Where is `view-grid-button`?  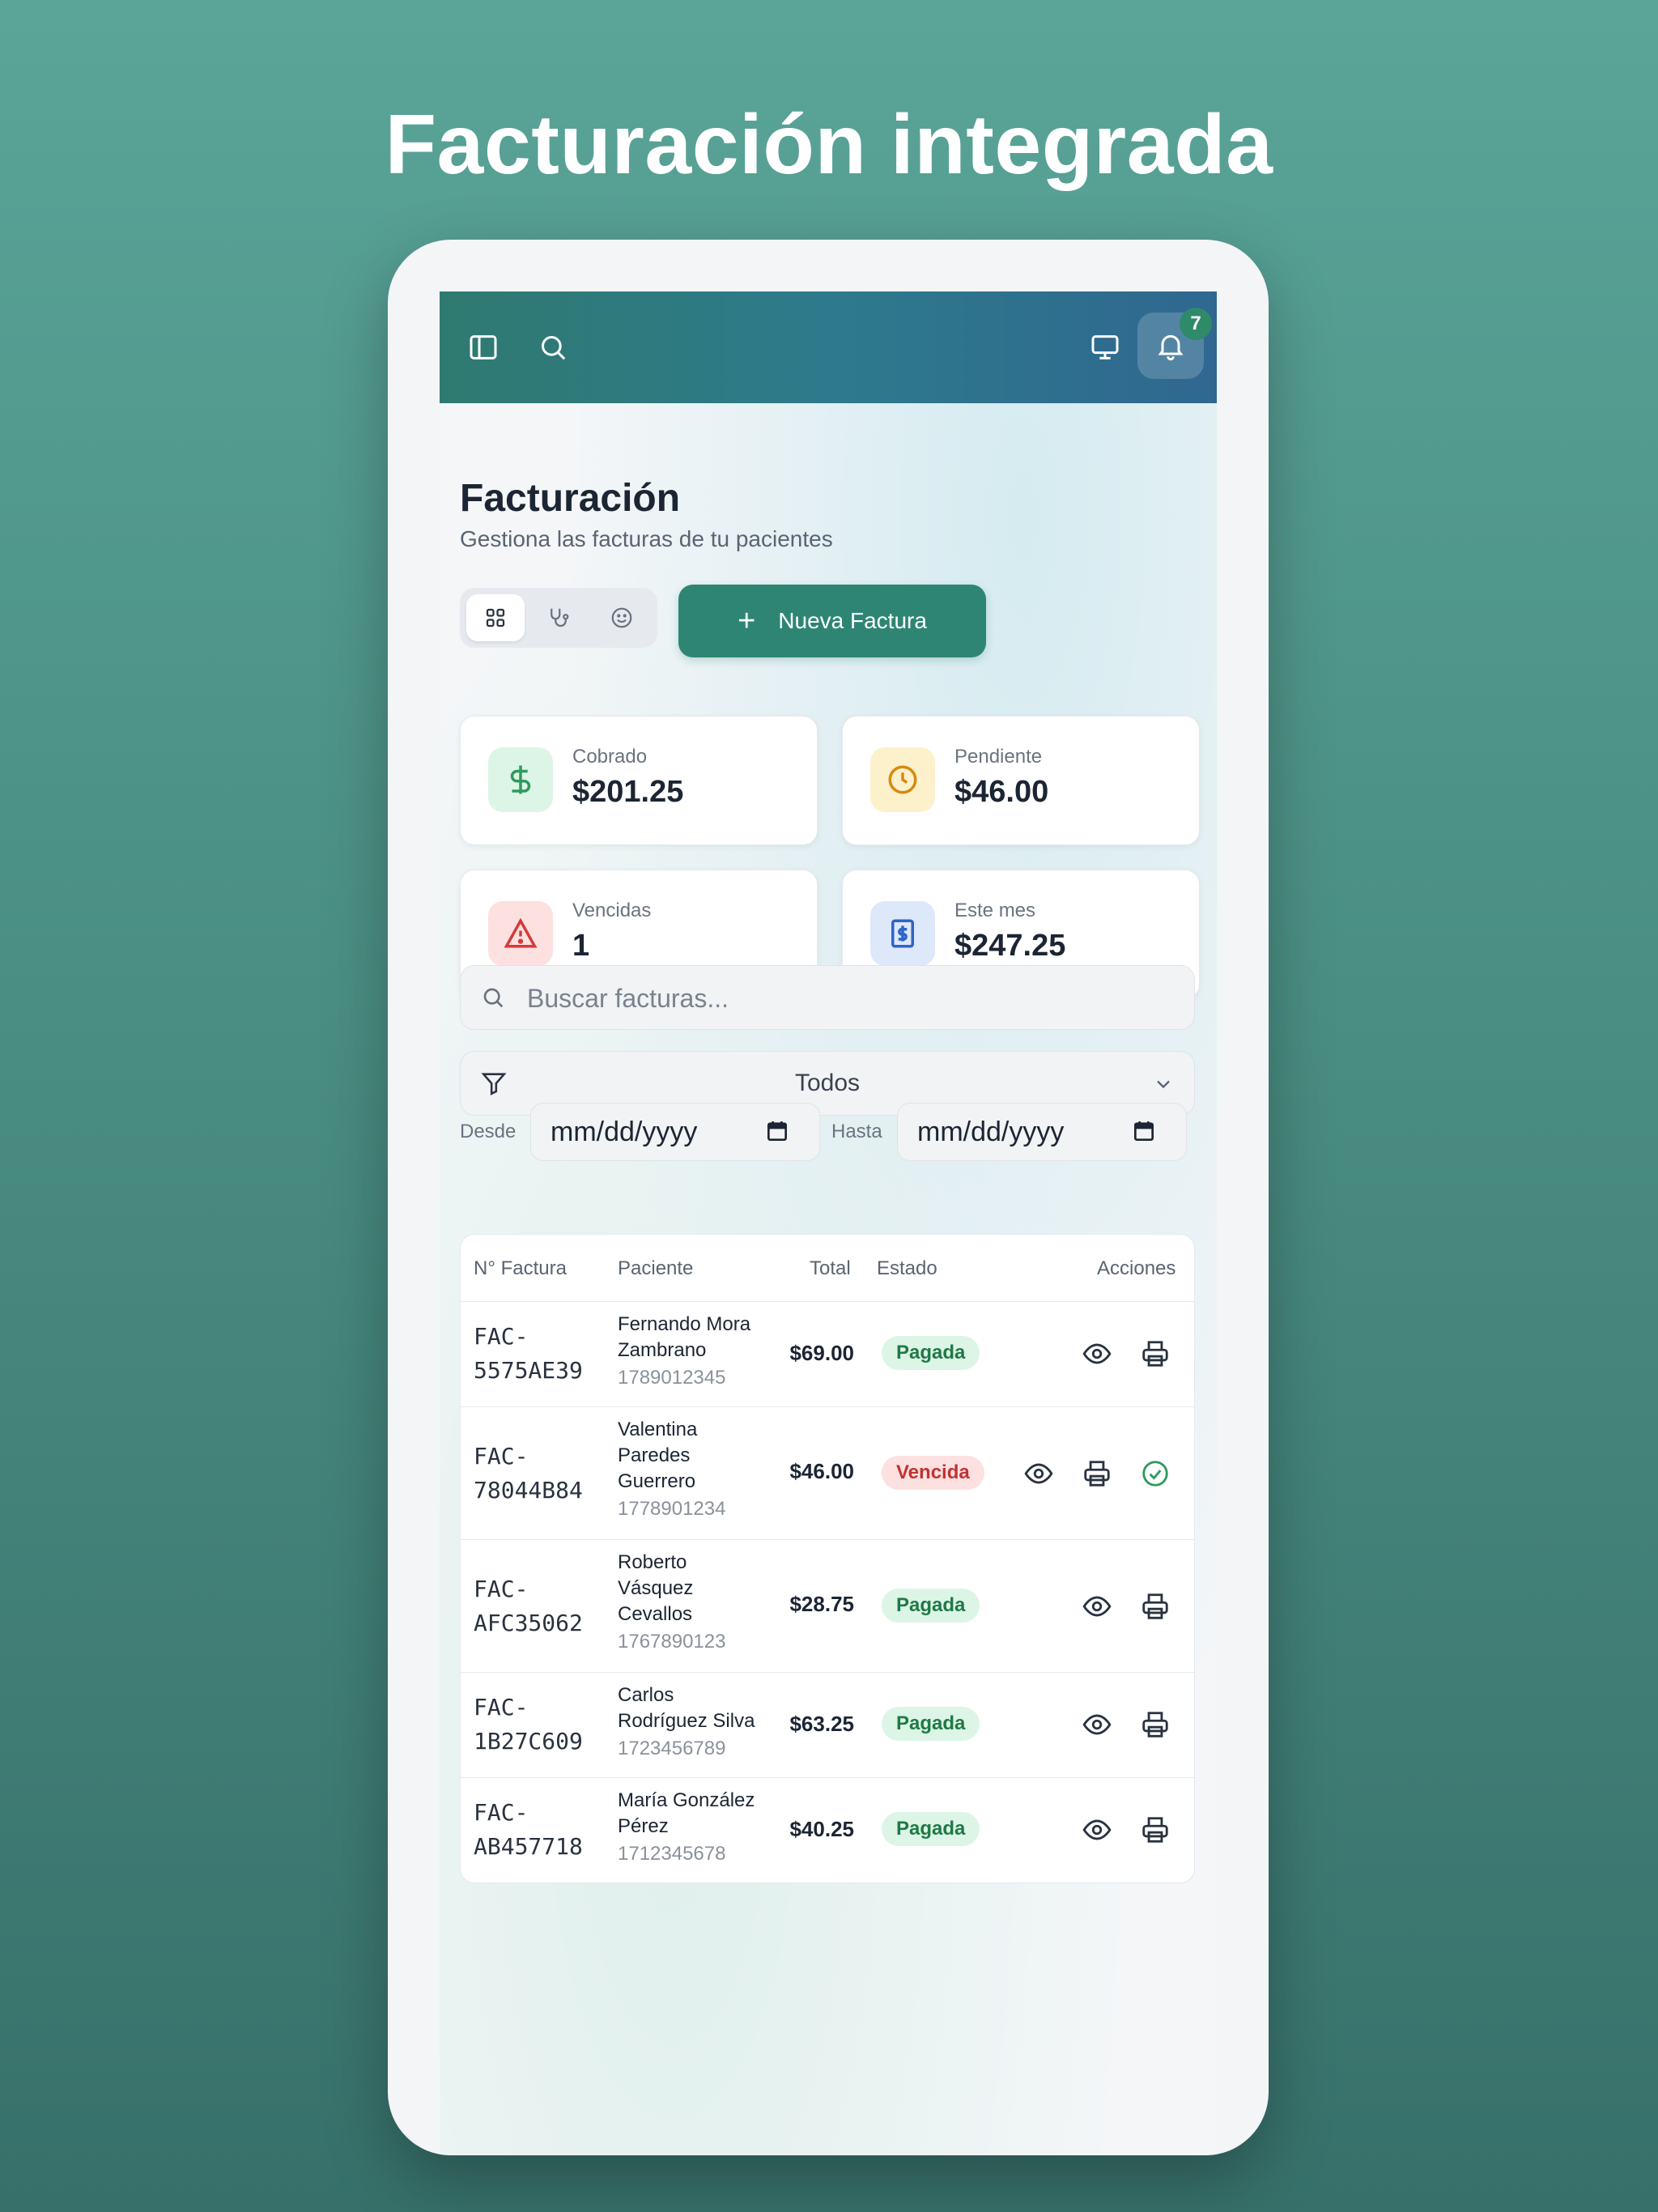 view-grid-button is located at coordinates (495, 618).